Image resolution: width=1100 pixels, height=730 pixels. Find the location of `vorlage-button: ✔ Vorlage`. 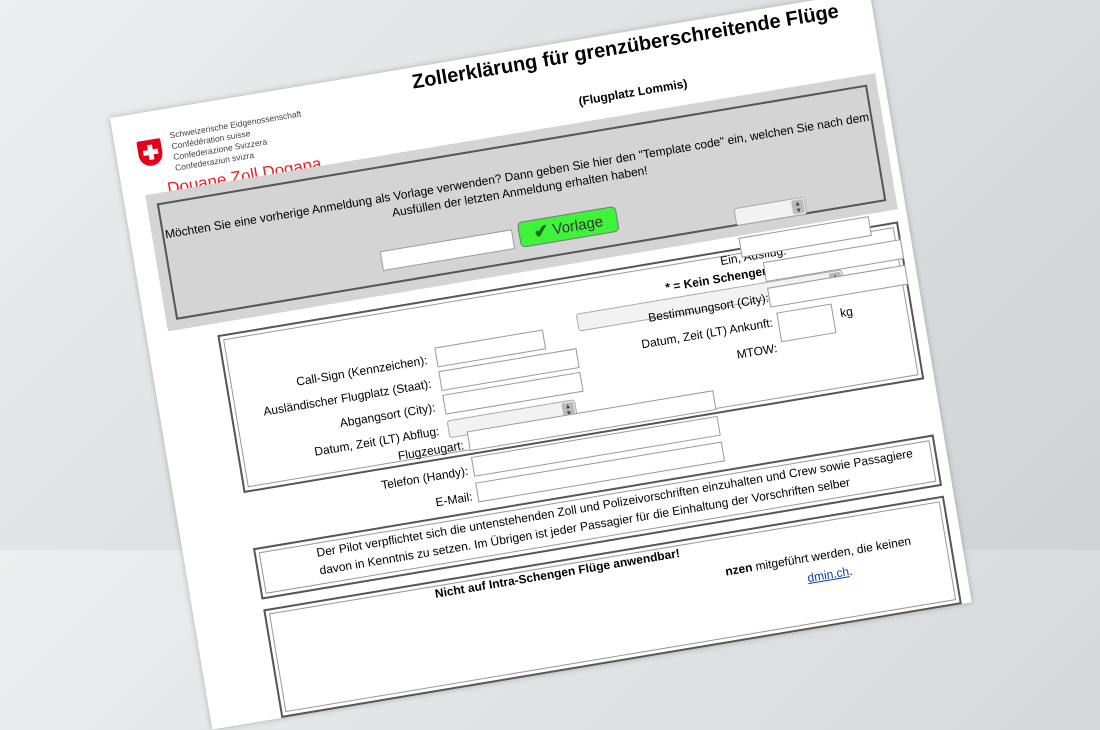

vorlage-button: ✔ Vorlage is located at coordinates (568, 226).